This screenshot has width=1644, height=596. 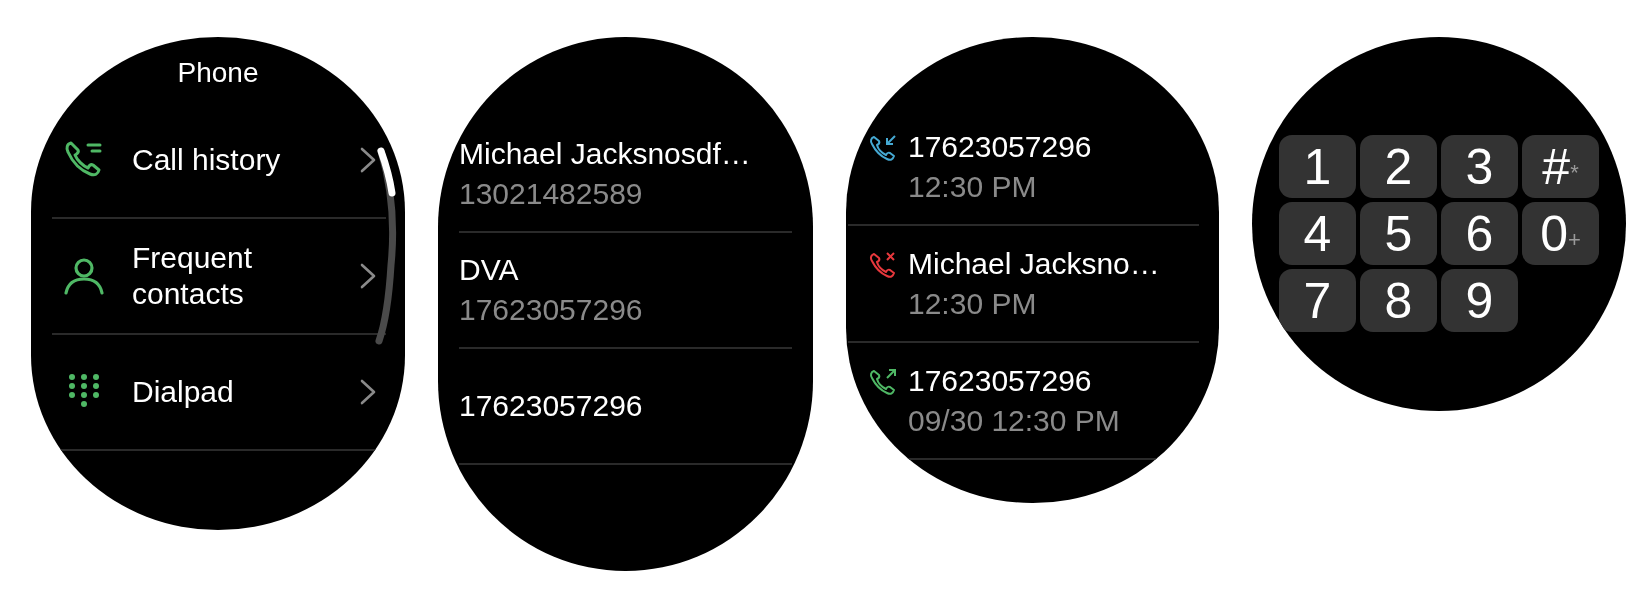 I want to click on dialpad-key: 5, so click(x=1398, y=233).